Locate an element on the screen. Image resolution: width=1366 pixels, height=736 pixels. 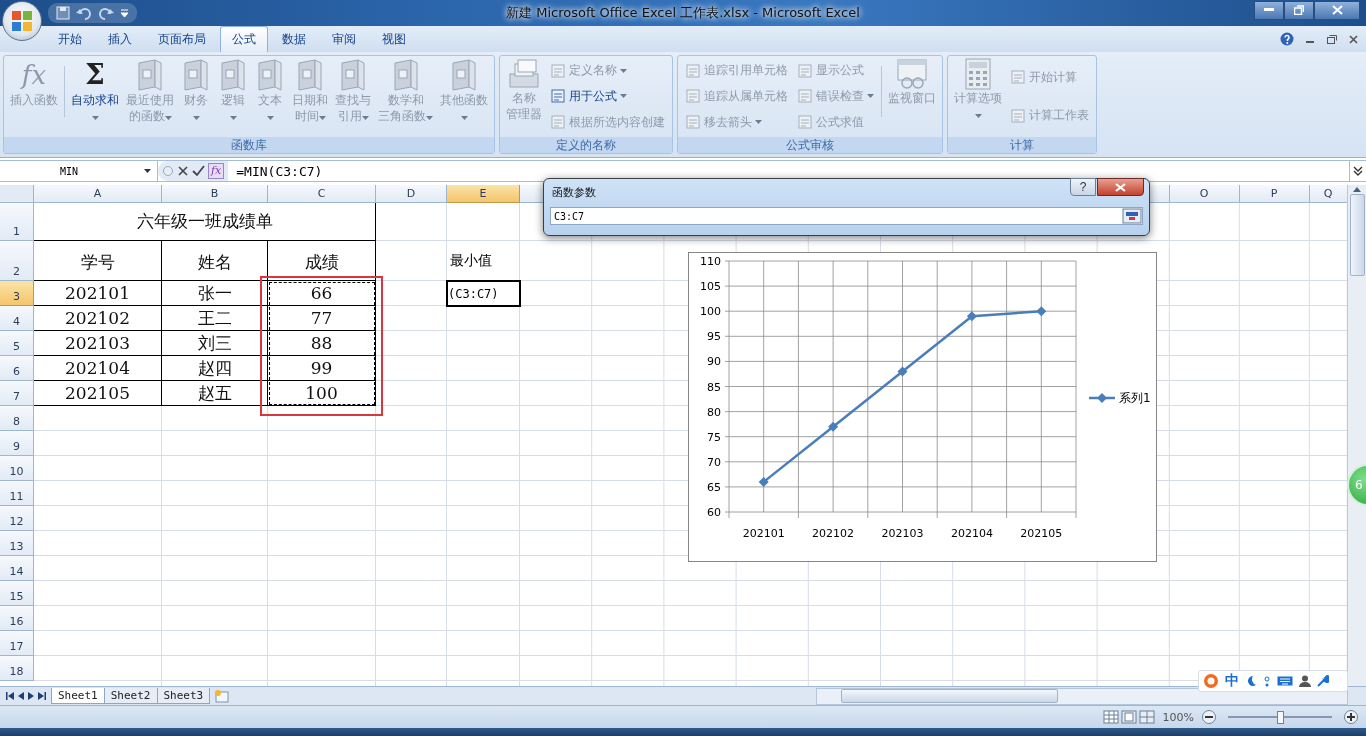
slider-thumb is located at coordinates (1280, 717).